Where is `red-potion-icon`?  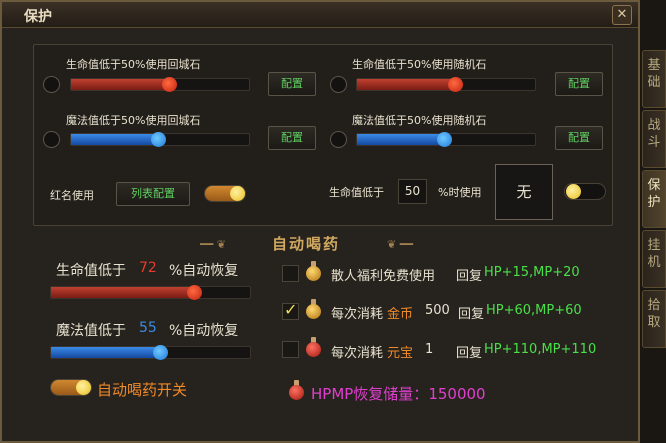 red-potion-icon is located at coordinates (313, 347).